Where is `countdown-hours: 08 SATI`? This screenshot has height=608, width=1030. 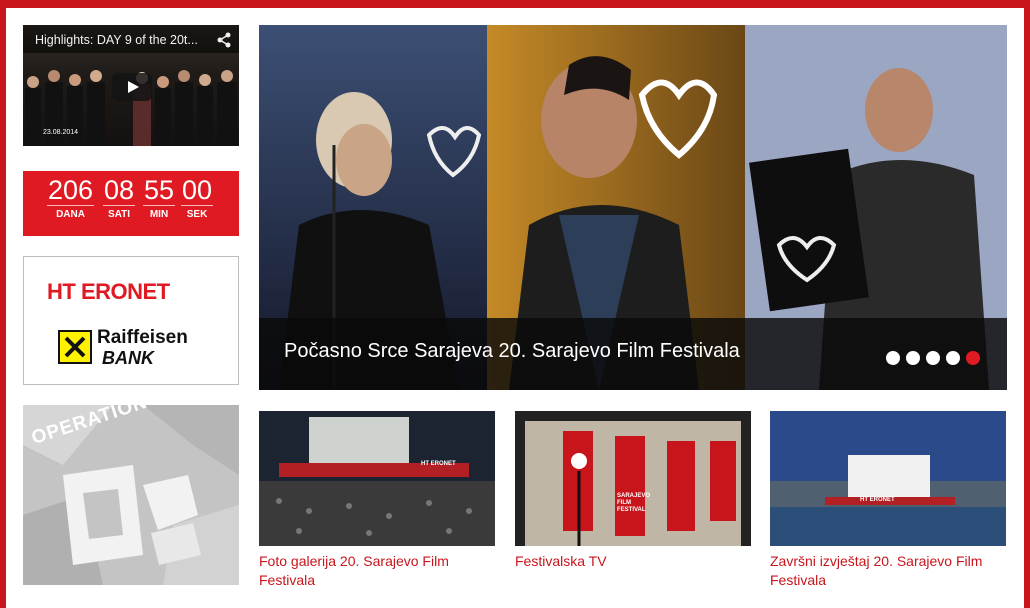
countdown-hours: 08 SATI is located at coordinates (119, 197).